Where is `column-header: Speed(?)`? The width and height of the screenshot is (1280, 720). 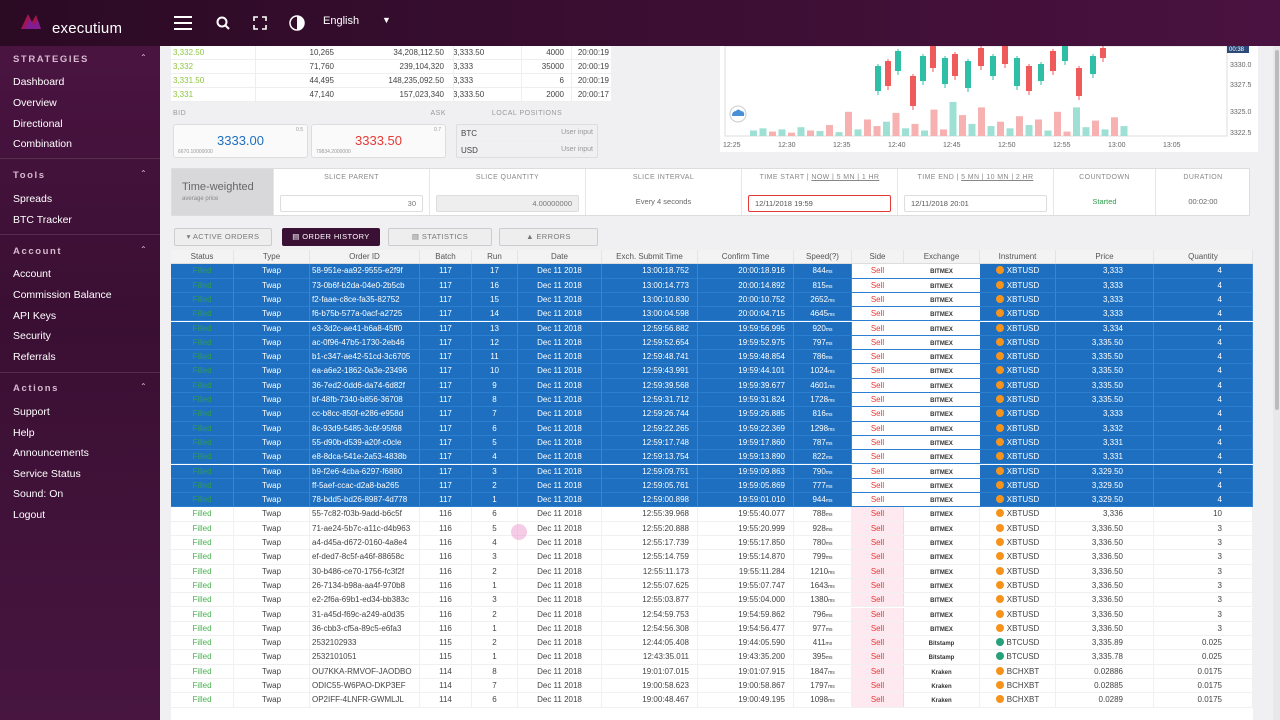
column-header: Speed(?) is located at coordinates (823, 257).